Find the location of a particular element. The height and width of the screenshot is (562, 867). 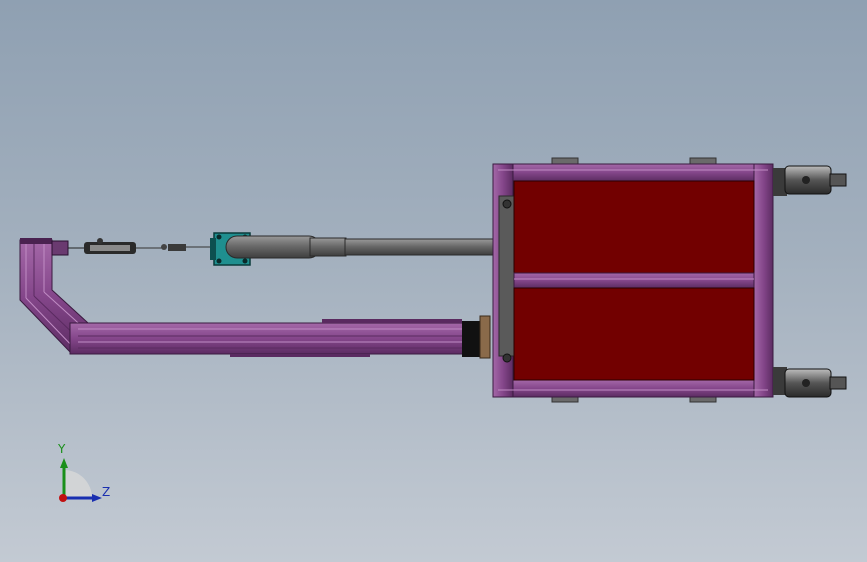

caster-wheel-bottom is located at coordinates (810, 382).